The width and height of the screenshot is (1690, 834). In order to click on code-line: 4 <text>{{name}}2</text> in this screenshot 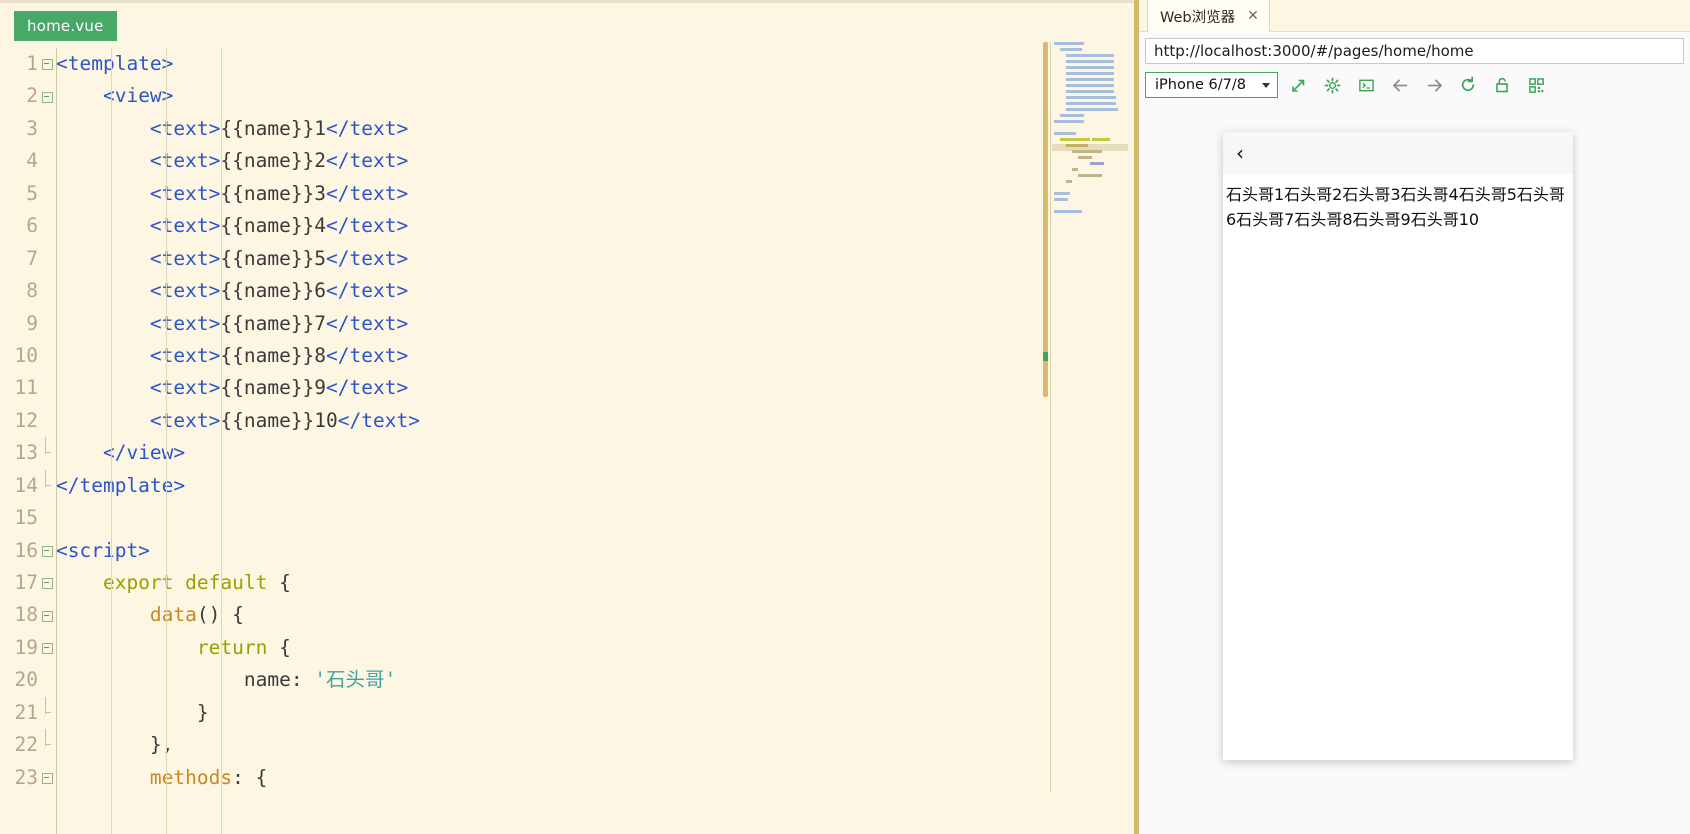, I will do `click(524, 161)`.